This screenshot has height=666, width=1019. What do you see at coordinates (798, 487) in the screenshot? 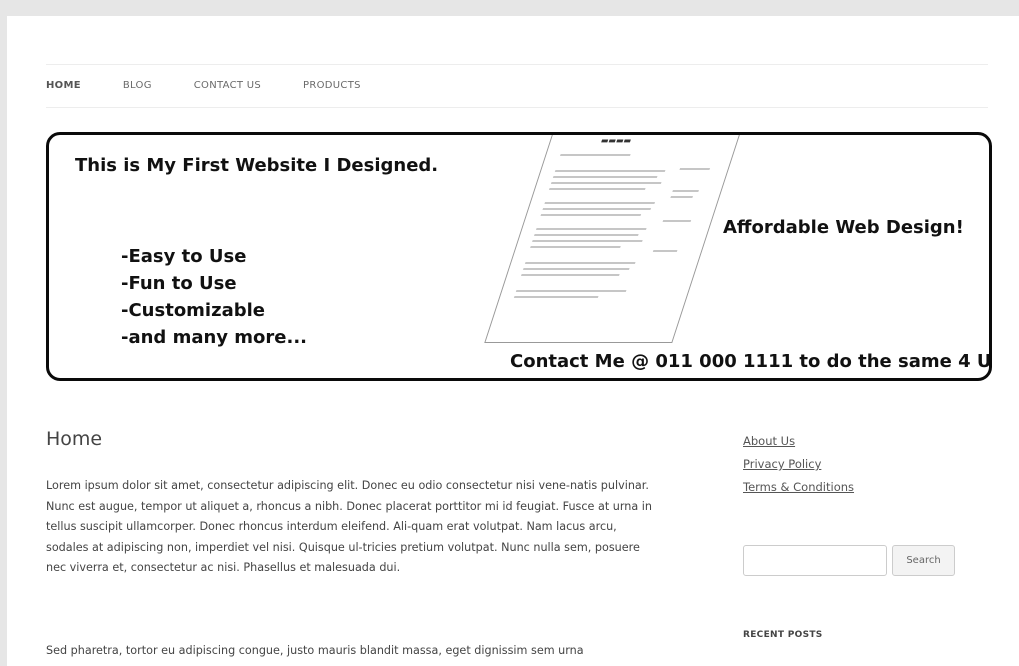
I see `sidebar-link-terms-conditions: Terms & Conditions` at bounding box center [798, 487].